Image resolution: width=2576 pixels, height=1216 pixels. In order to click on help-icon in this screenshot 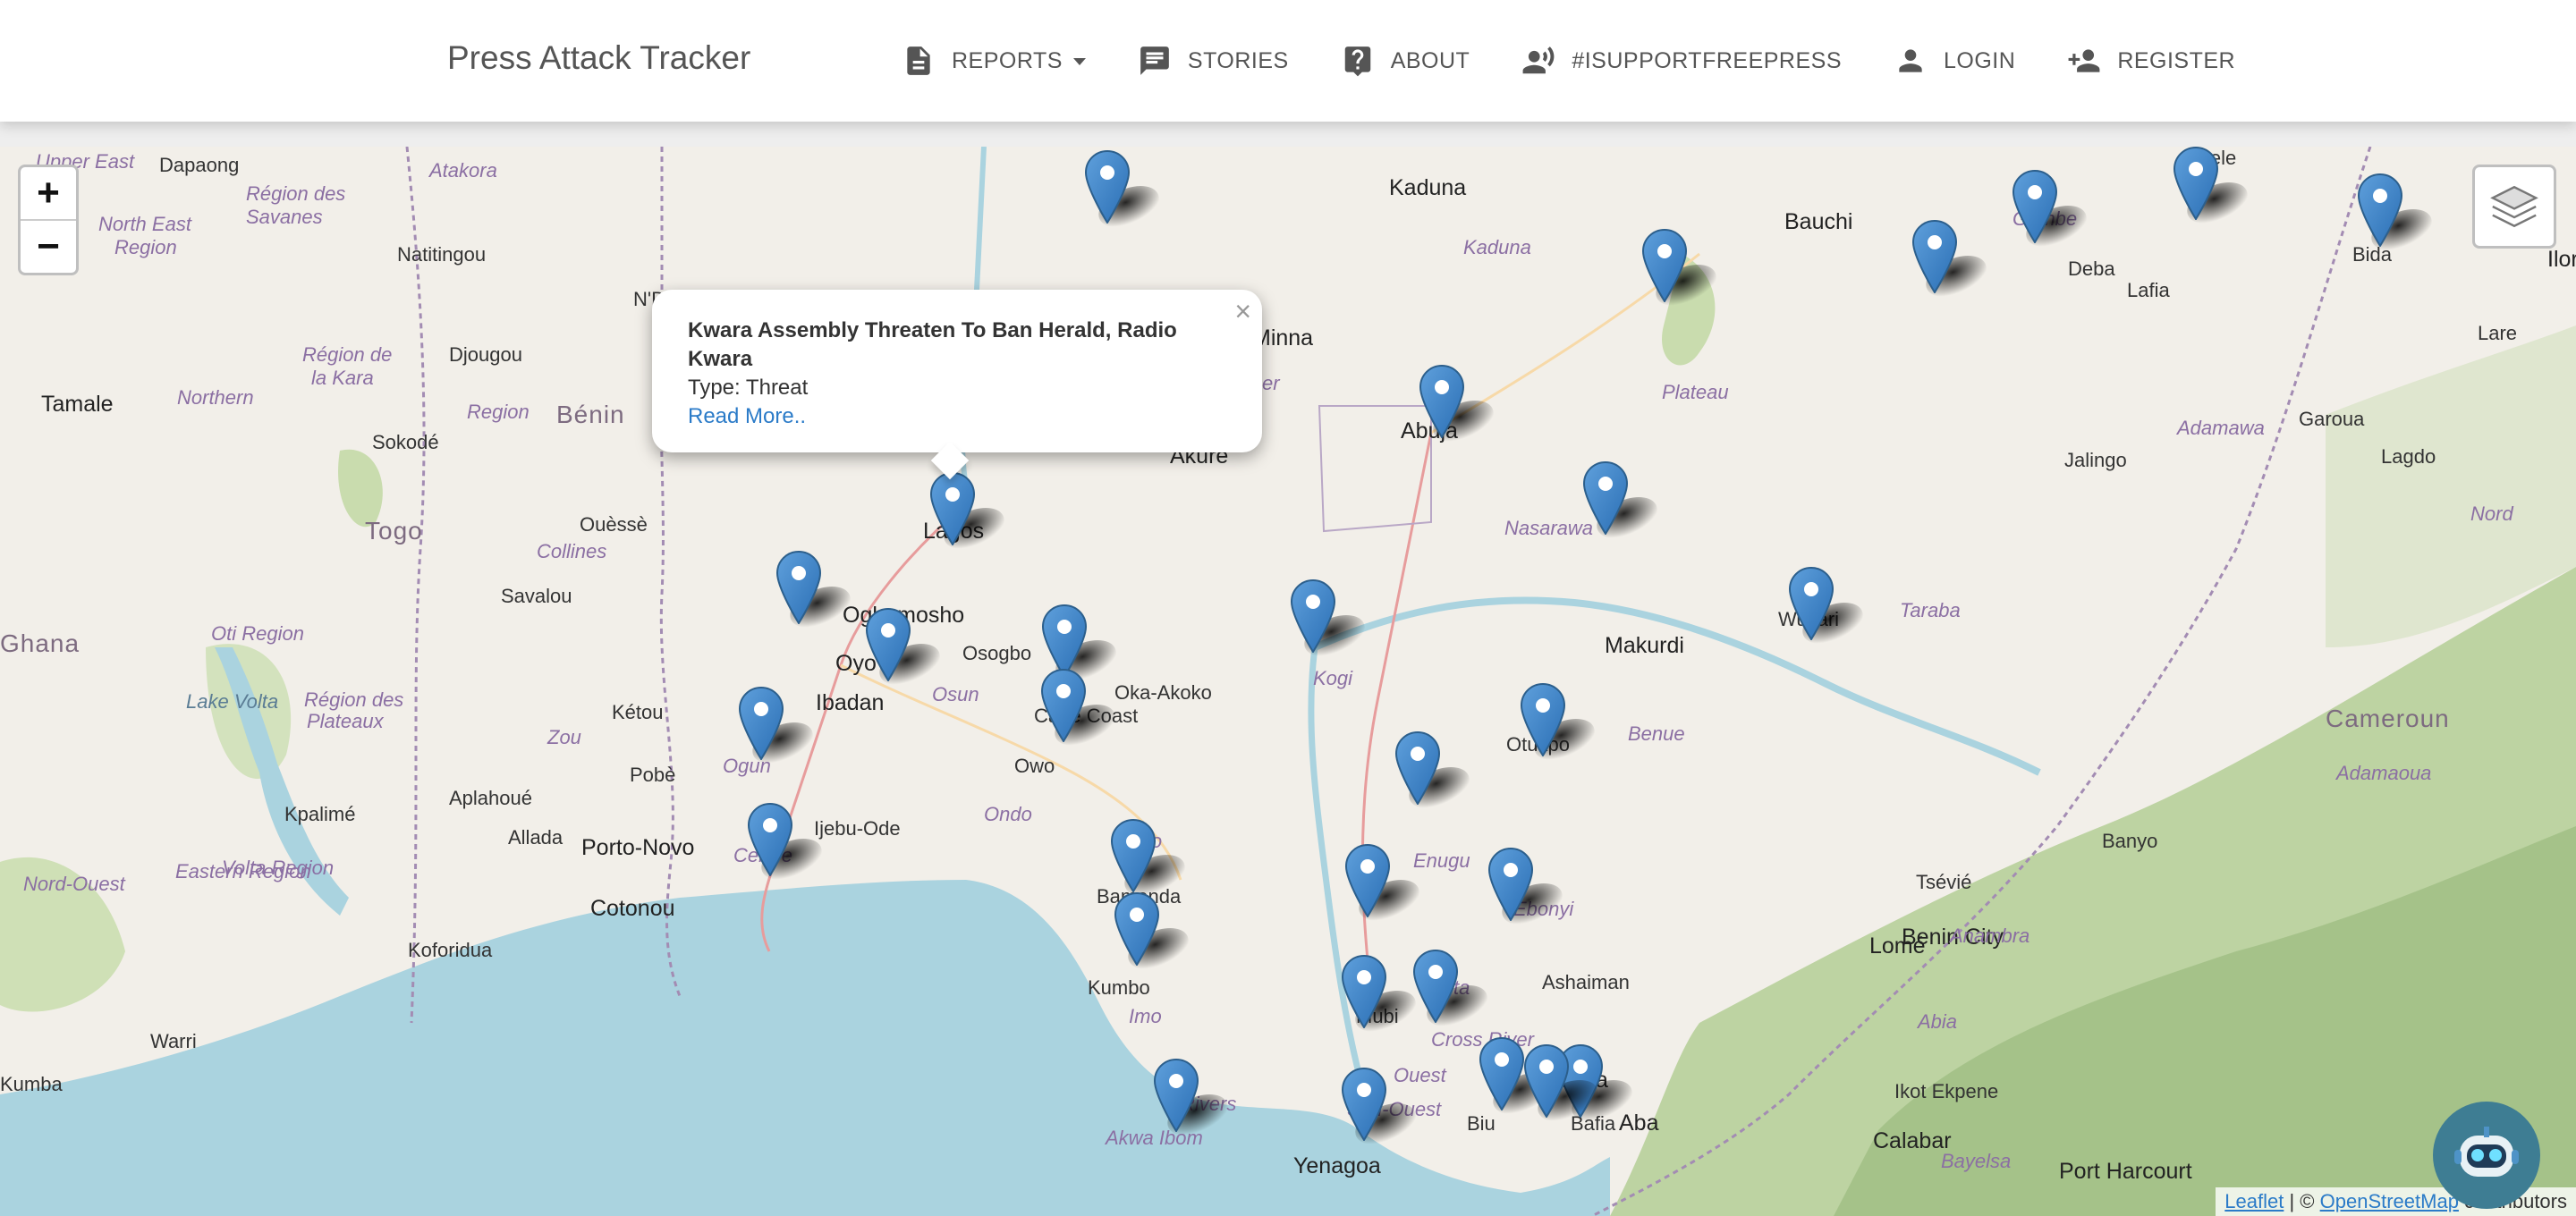, I will do `click(1357, 62)`.